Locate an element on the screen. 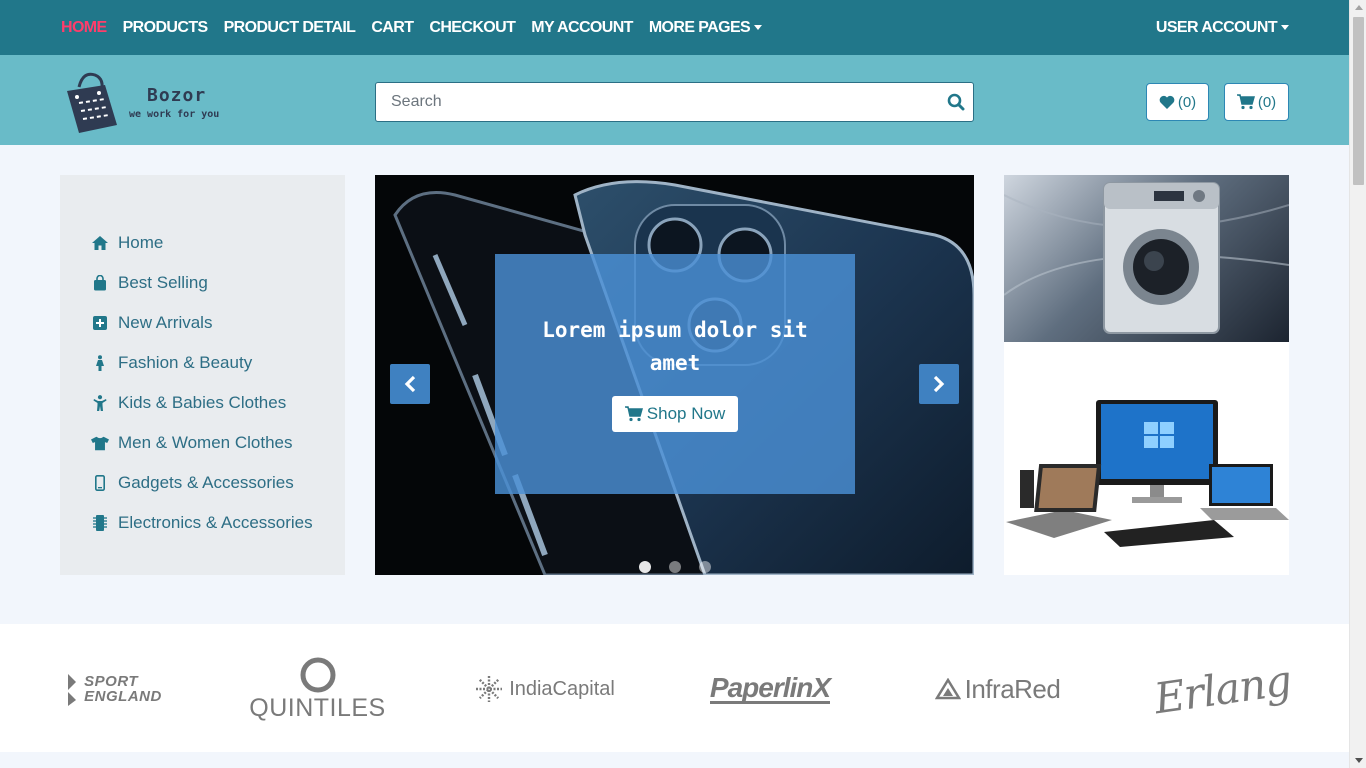 Image resolution: width=1366 pixels, height=768 pixels. home-icon is located at coordinates (100, 243).